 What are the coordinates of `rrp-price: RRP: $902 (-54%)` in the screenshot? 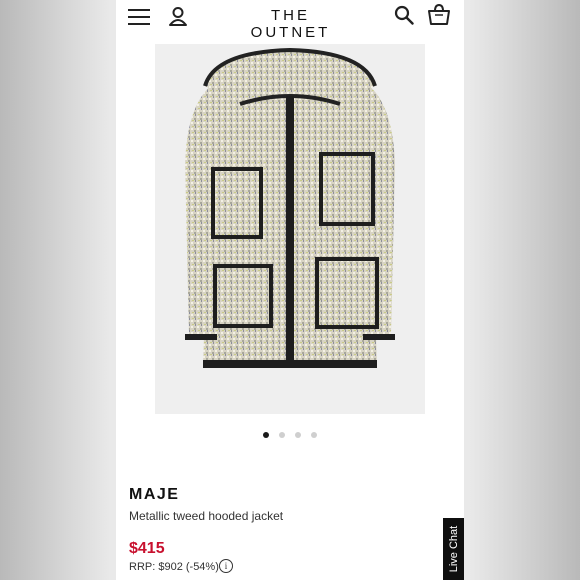 It's located at (174, 567).